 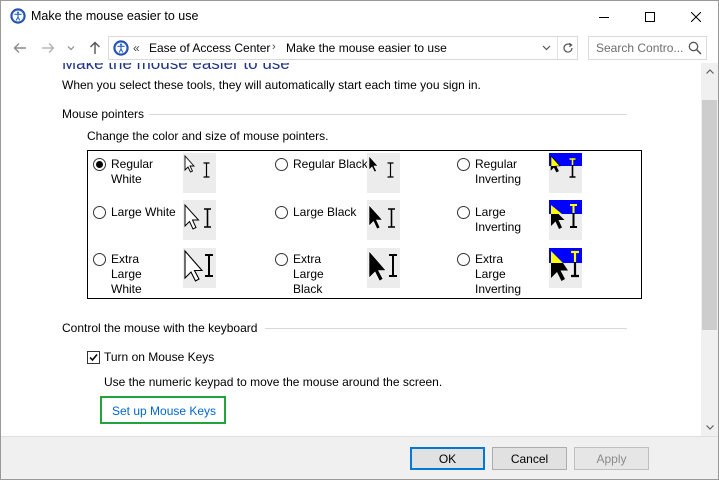 I want to click on forward-button, so click(x=48, y=48).